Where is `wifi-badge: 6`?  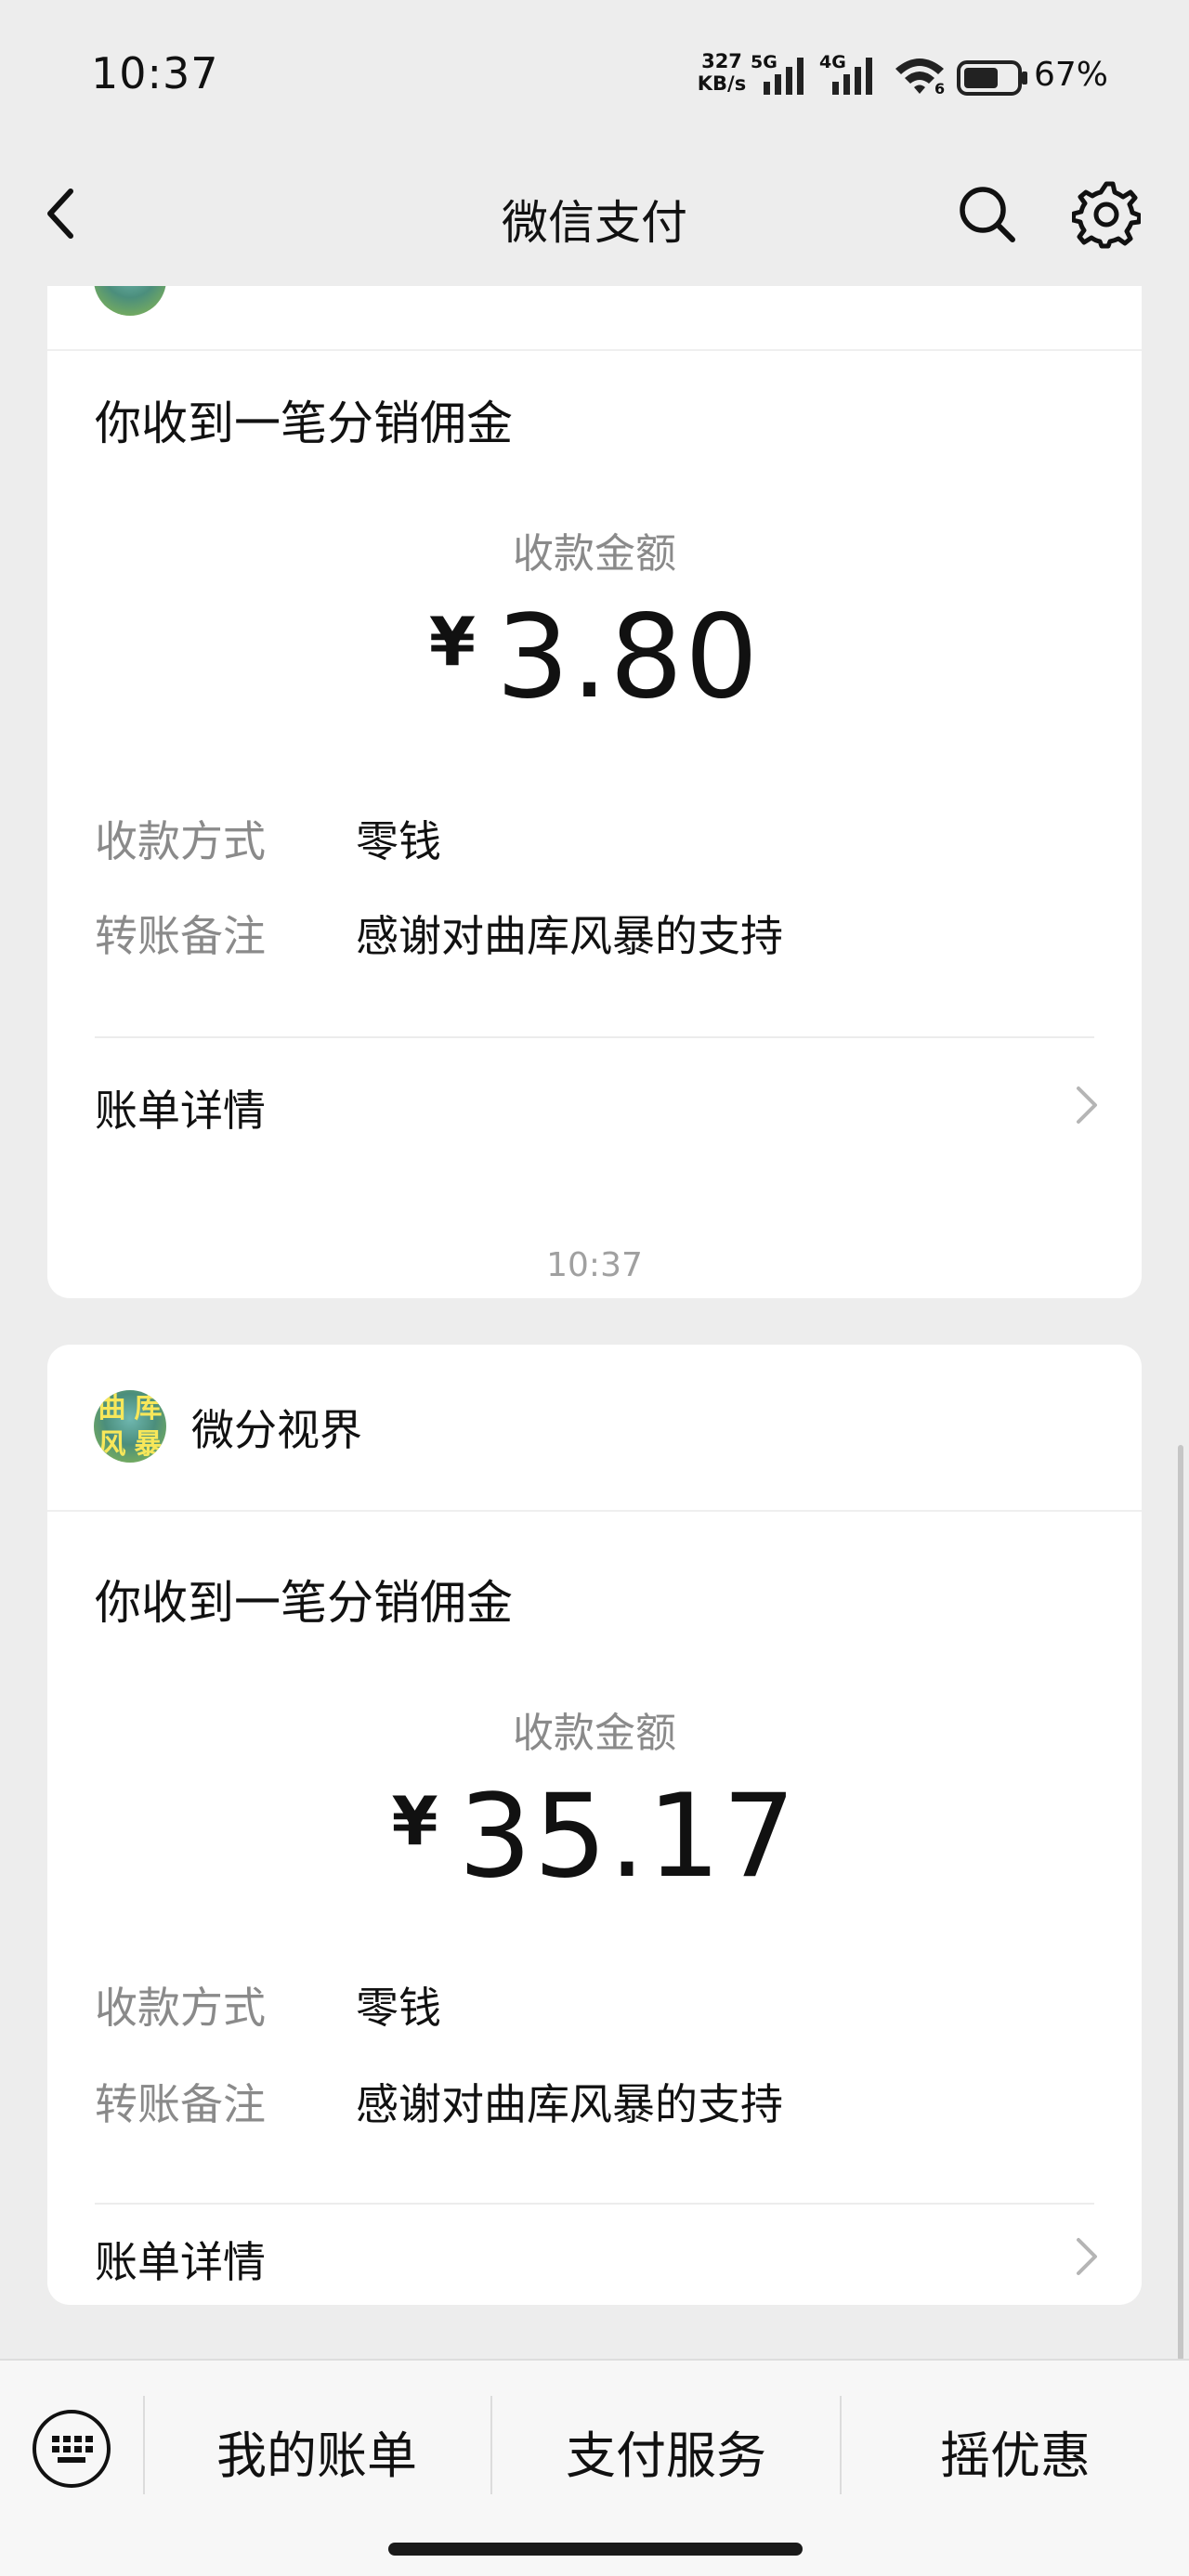 wifi-badge: 6 is located at coordinates (940, 89).